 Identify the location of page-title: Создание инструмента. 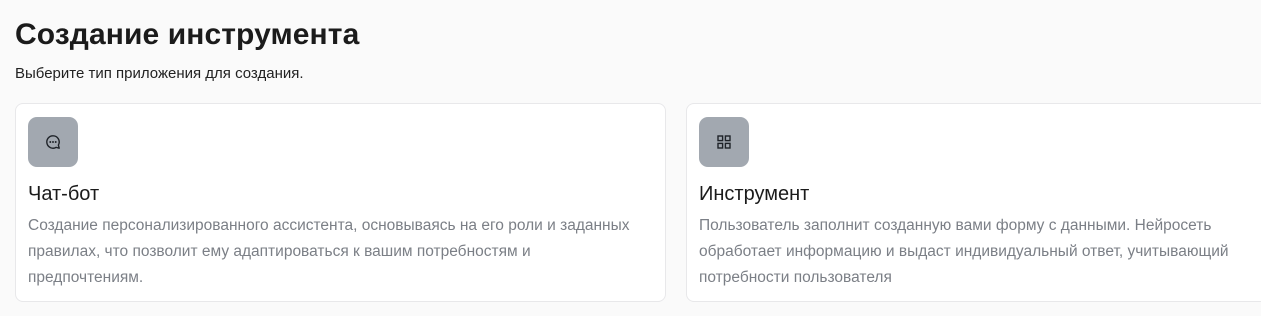
(187, 34).